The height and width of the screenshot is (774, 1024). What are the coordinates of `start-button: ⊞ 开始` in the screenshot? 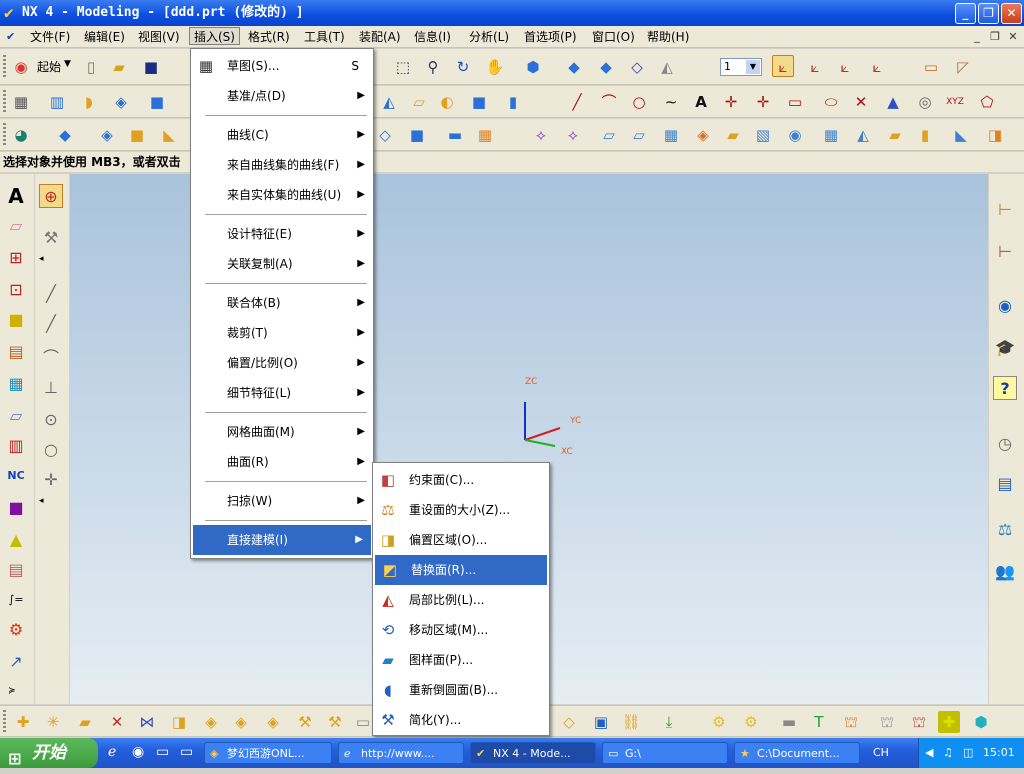 It's located at (49, 753).